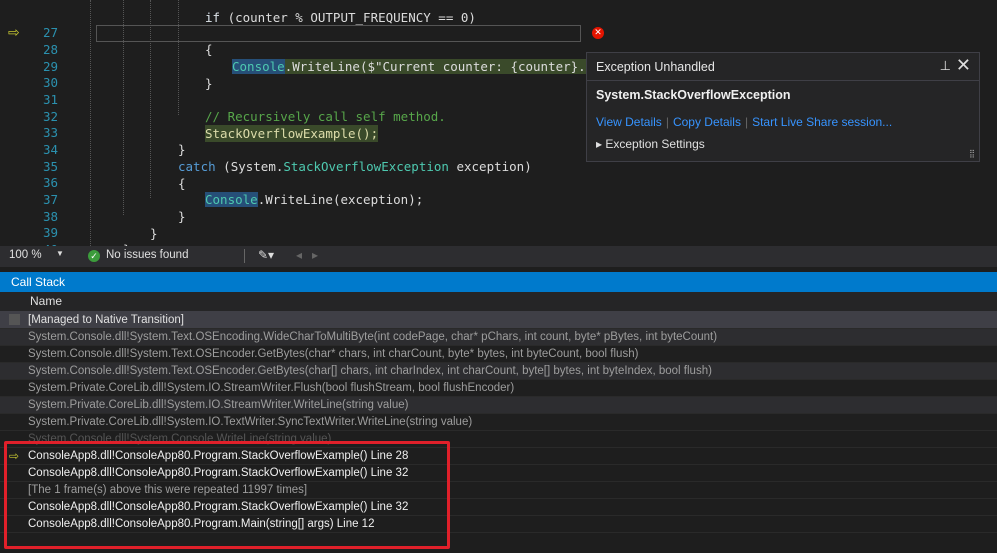 The height and width of the screenshot is (553, 997). What do you see at coordinates (629, 122) in the screenshot?
I see `view-details-link: View Details` at bounding box center [629, 122].